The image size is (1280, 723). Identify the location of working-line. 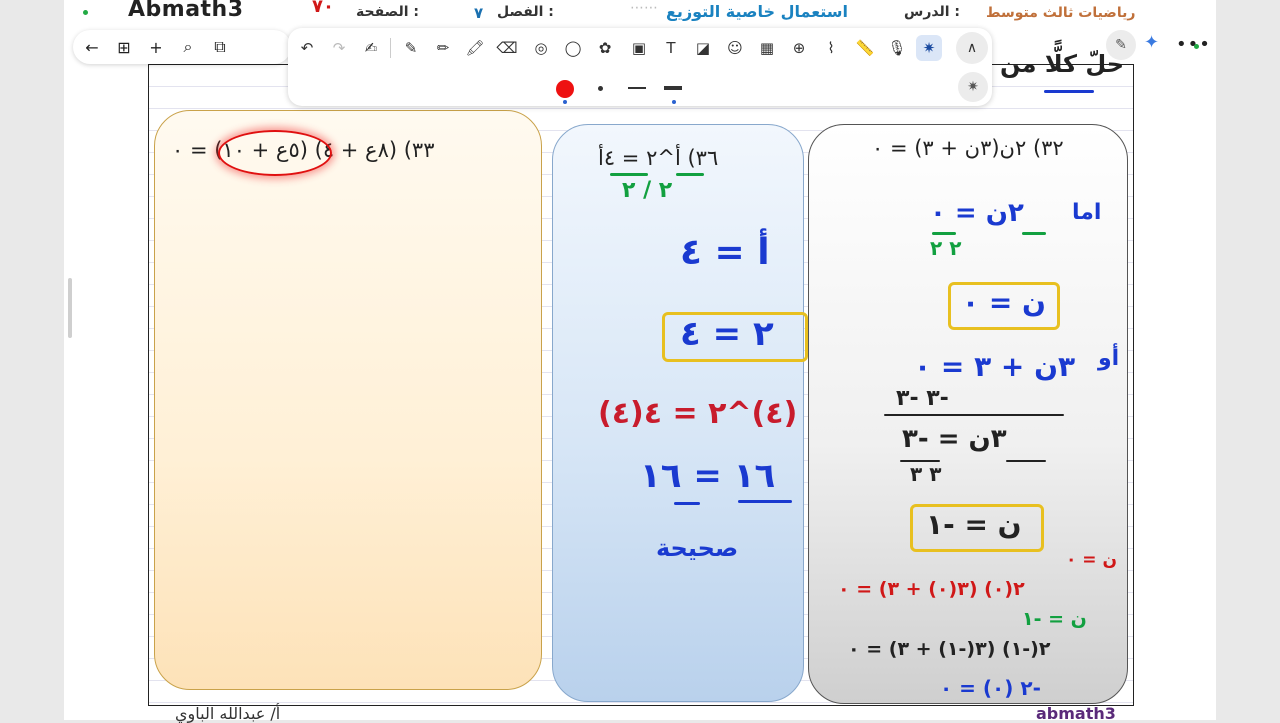
(974, 415).